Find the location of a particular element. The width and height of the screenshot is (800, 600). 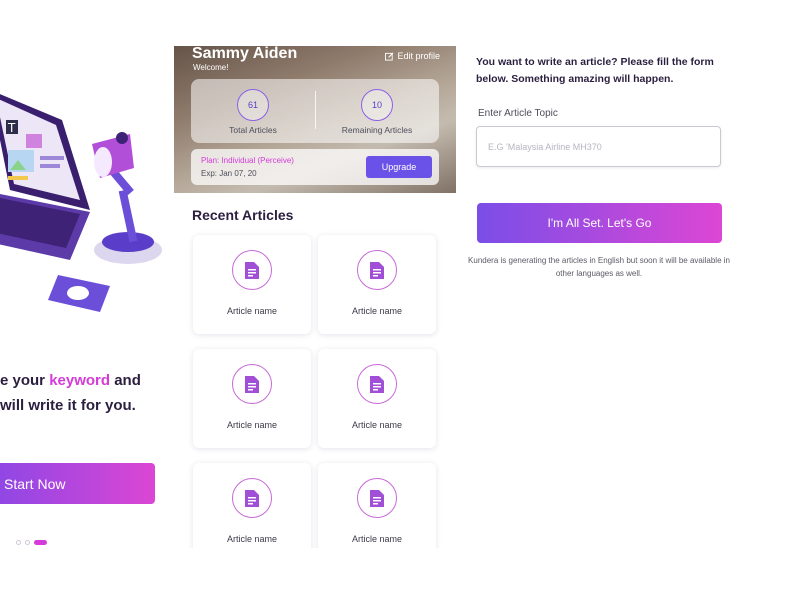

user-name: Sammy Aiden is located at coordinates (245, 54).